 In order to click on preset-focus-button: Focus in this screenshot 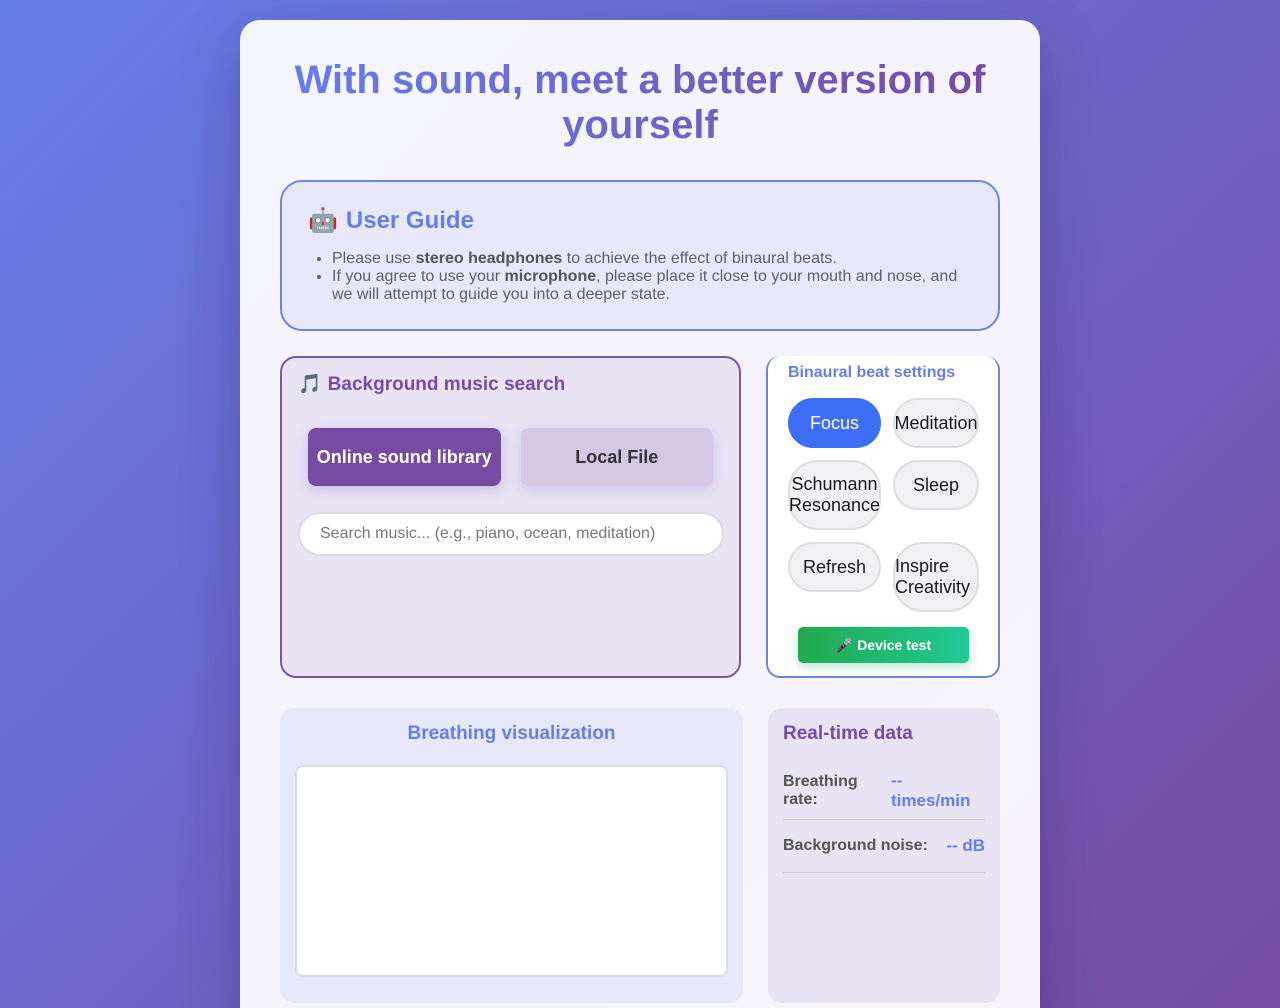, I will do `click(834, 423)`.